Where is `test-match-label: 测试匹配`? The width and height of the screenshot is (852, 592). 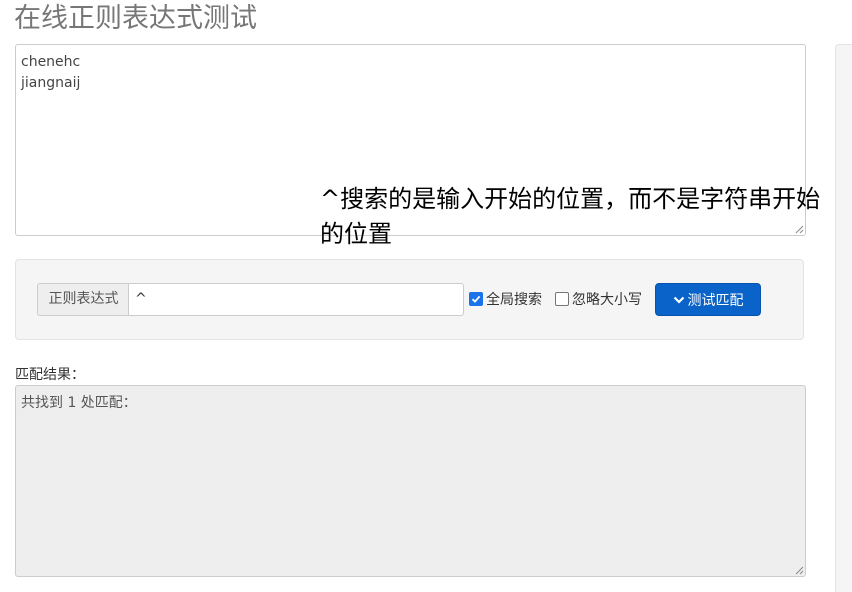 test-match-label: 测试匹配 is located at coordinates (715, 299).